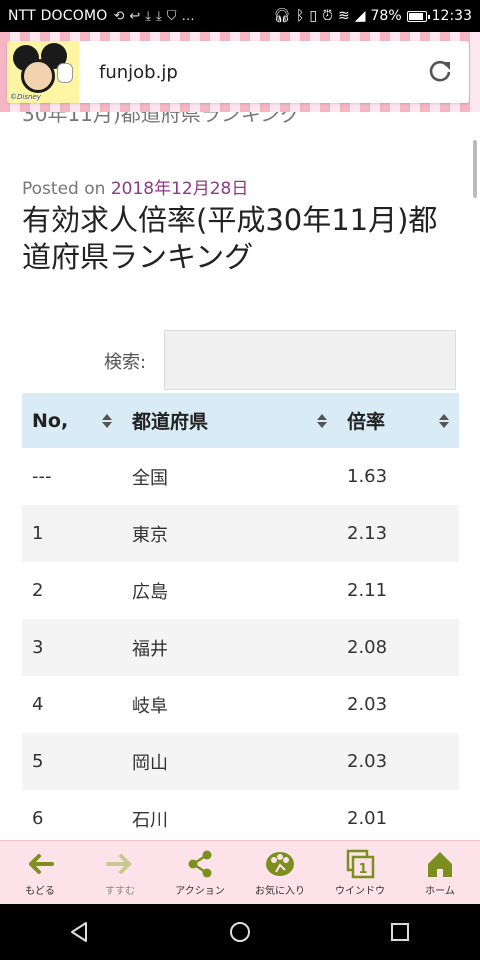 The height and width of the screenshot is (960, 480). I want to click on ratio-cell: 2.08, so click(398, 647).